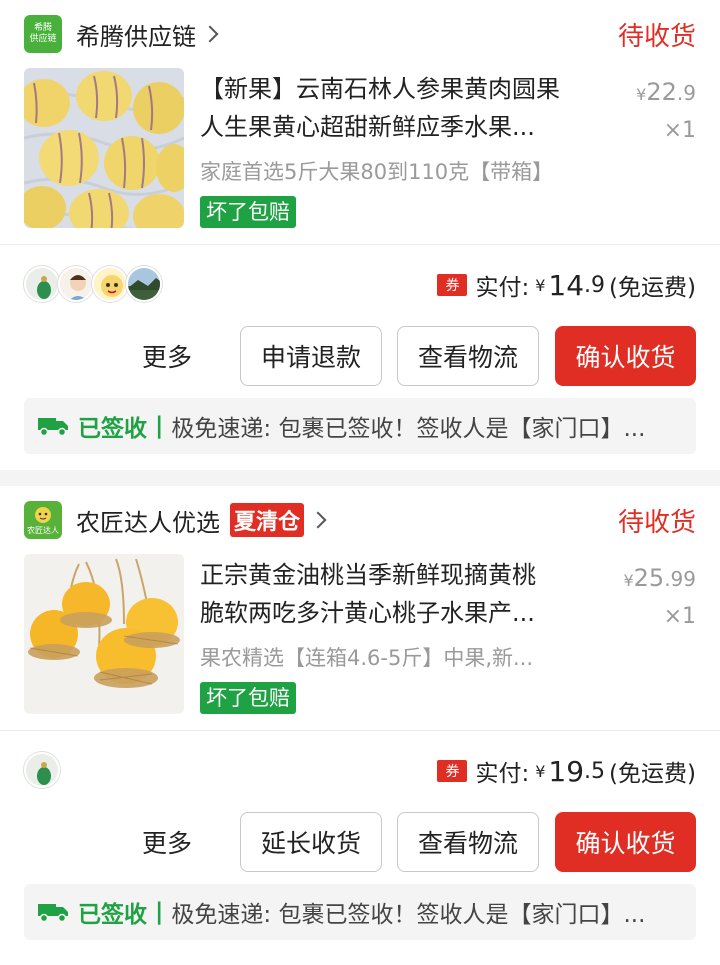  I want to click on shop-logo-text: 供应链, so click(43, 39).